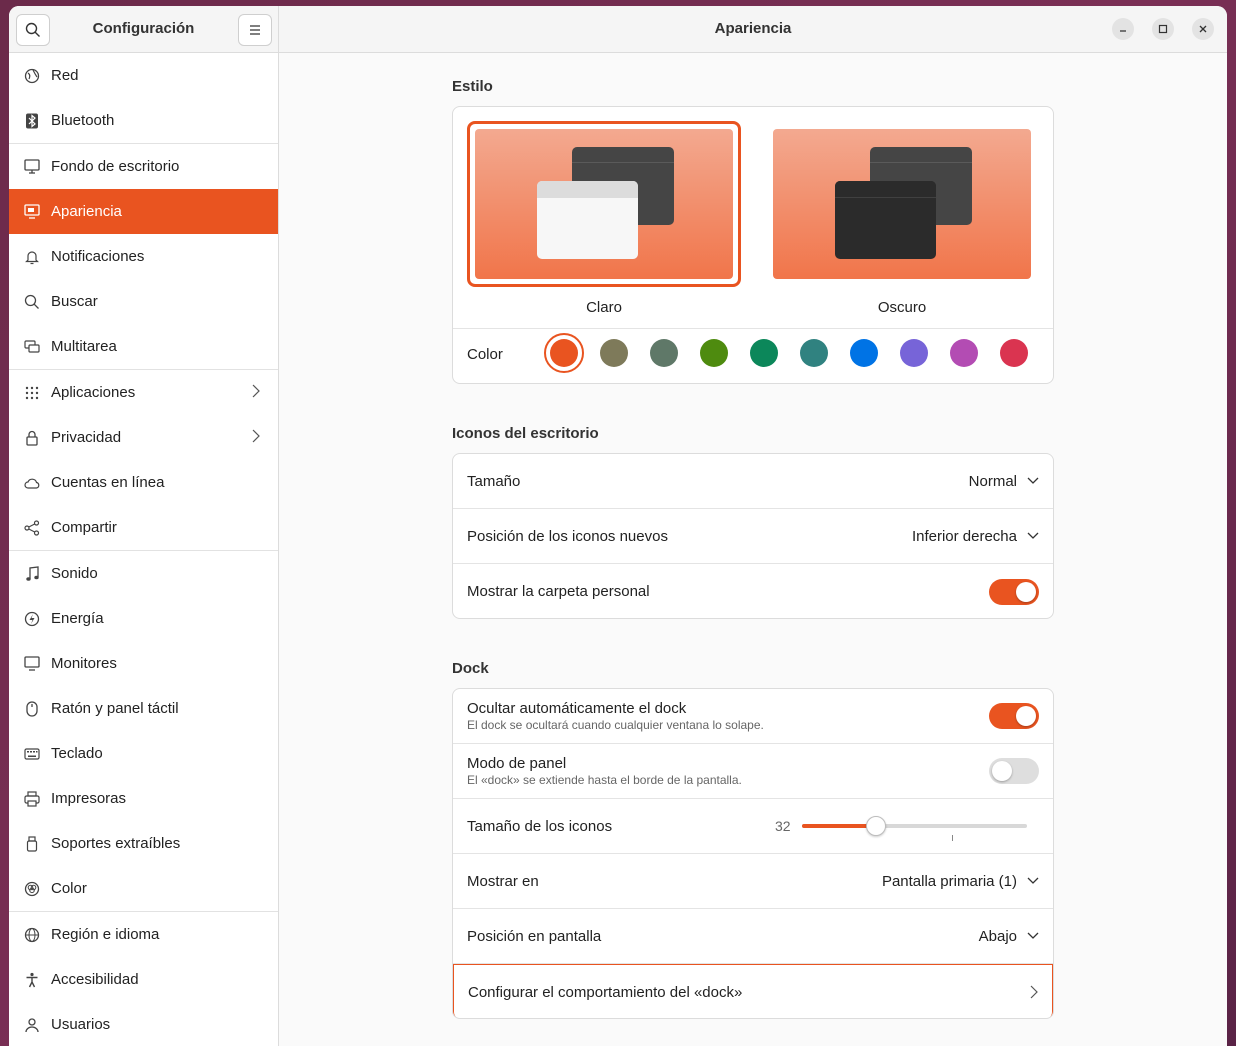  I want to click on panel-mode-label: Modo de panel, so click(517, 763).